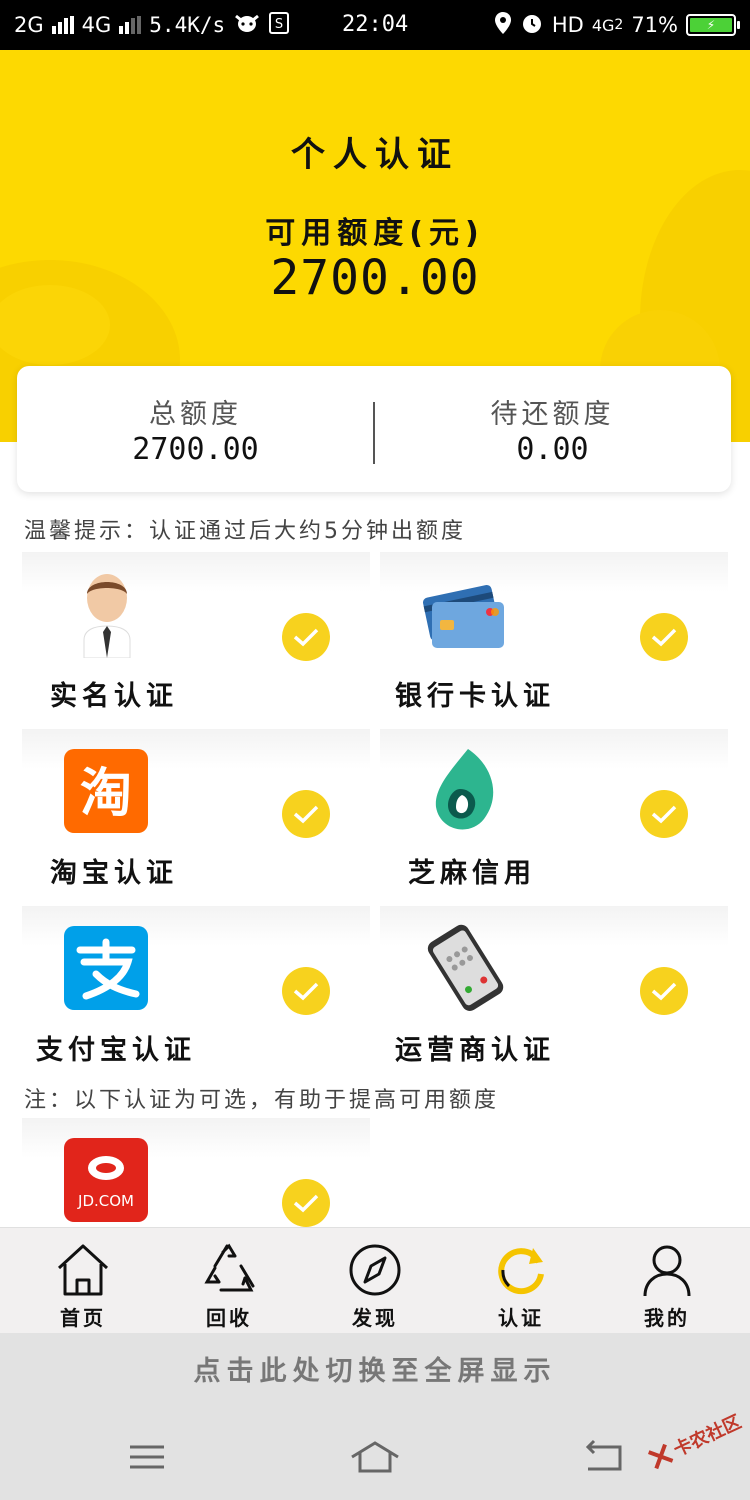 Image resolution: width=750 pixels, height=1500 pixels. I want to click on network-2g-label: 2G, so click(29, 25).